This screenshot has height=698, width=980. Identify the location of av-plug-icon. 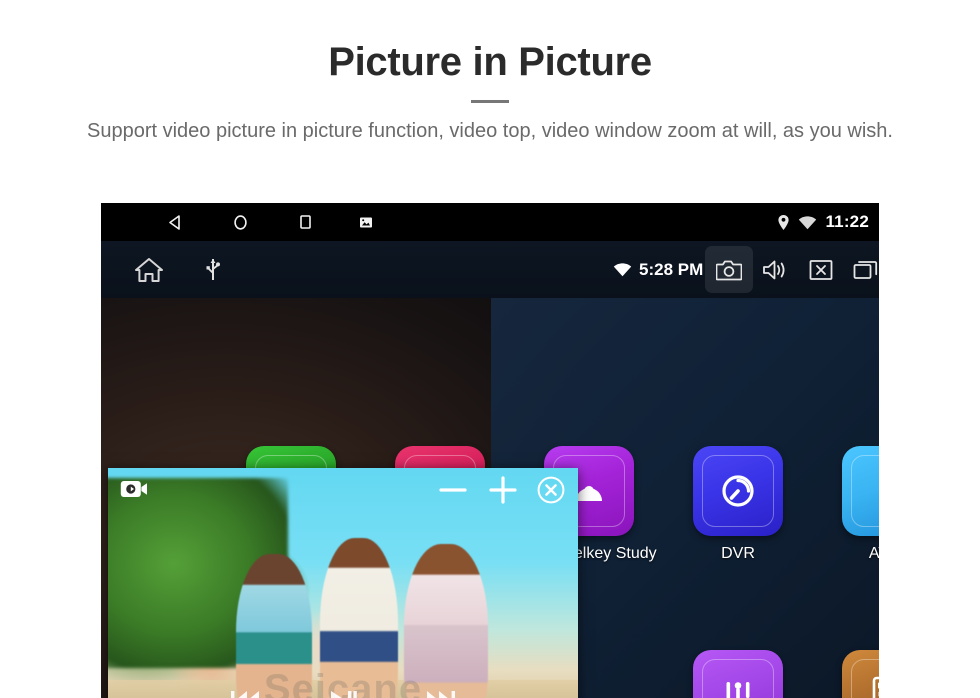
(860, 491).